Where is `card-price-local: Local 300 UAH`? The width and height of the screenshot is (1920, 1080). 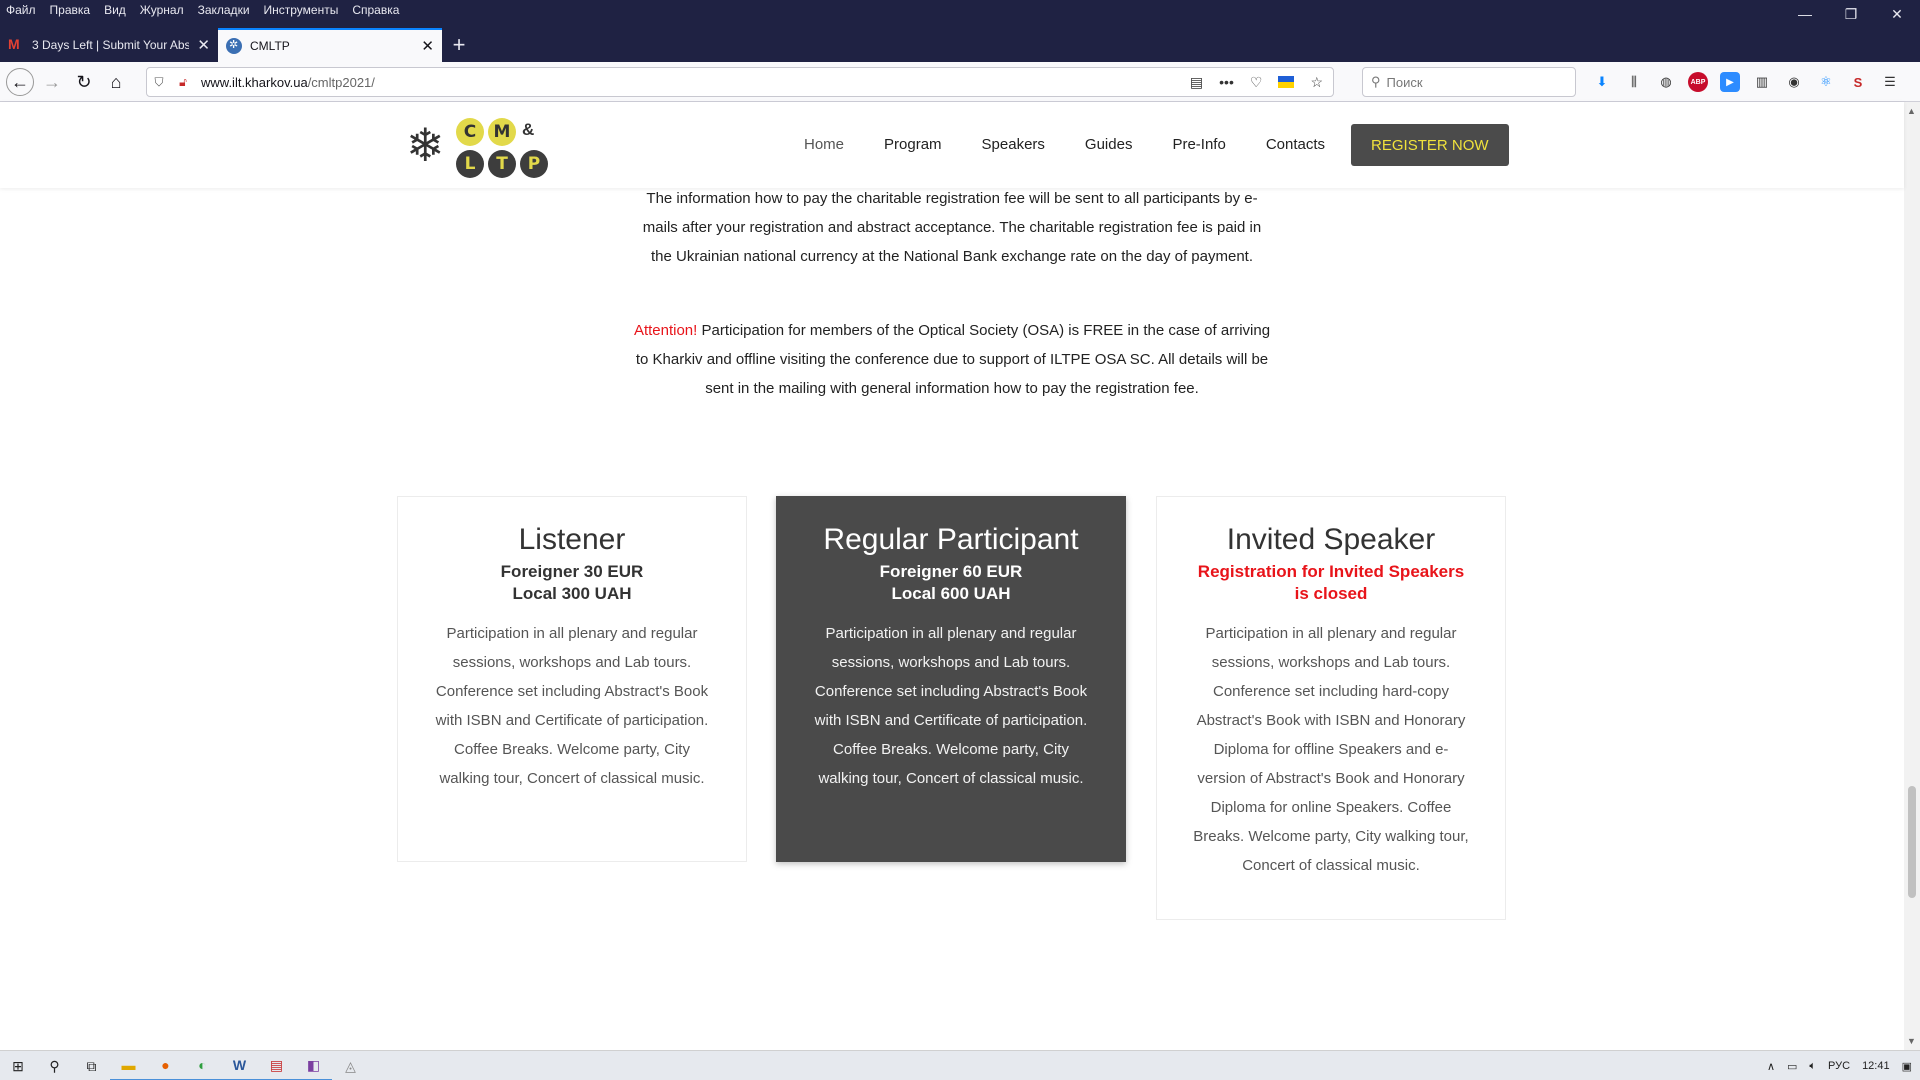
card-price-local: Local 300 UAH is located at coordinates (572, 593).